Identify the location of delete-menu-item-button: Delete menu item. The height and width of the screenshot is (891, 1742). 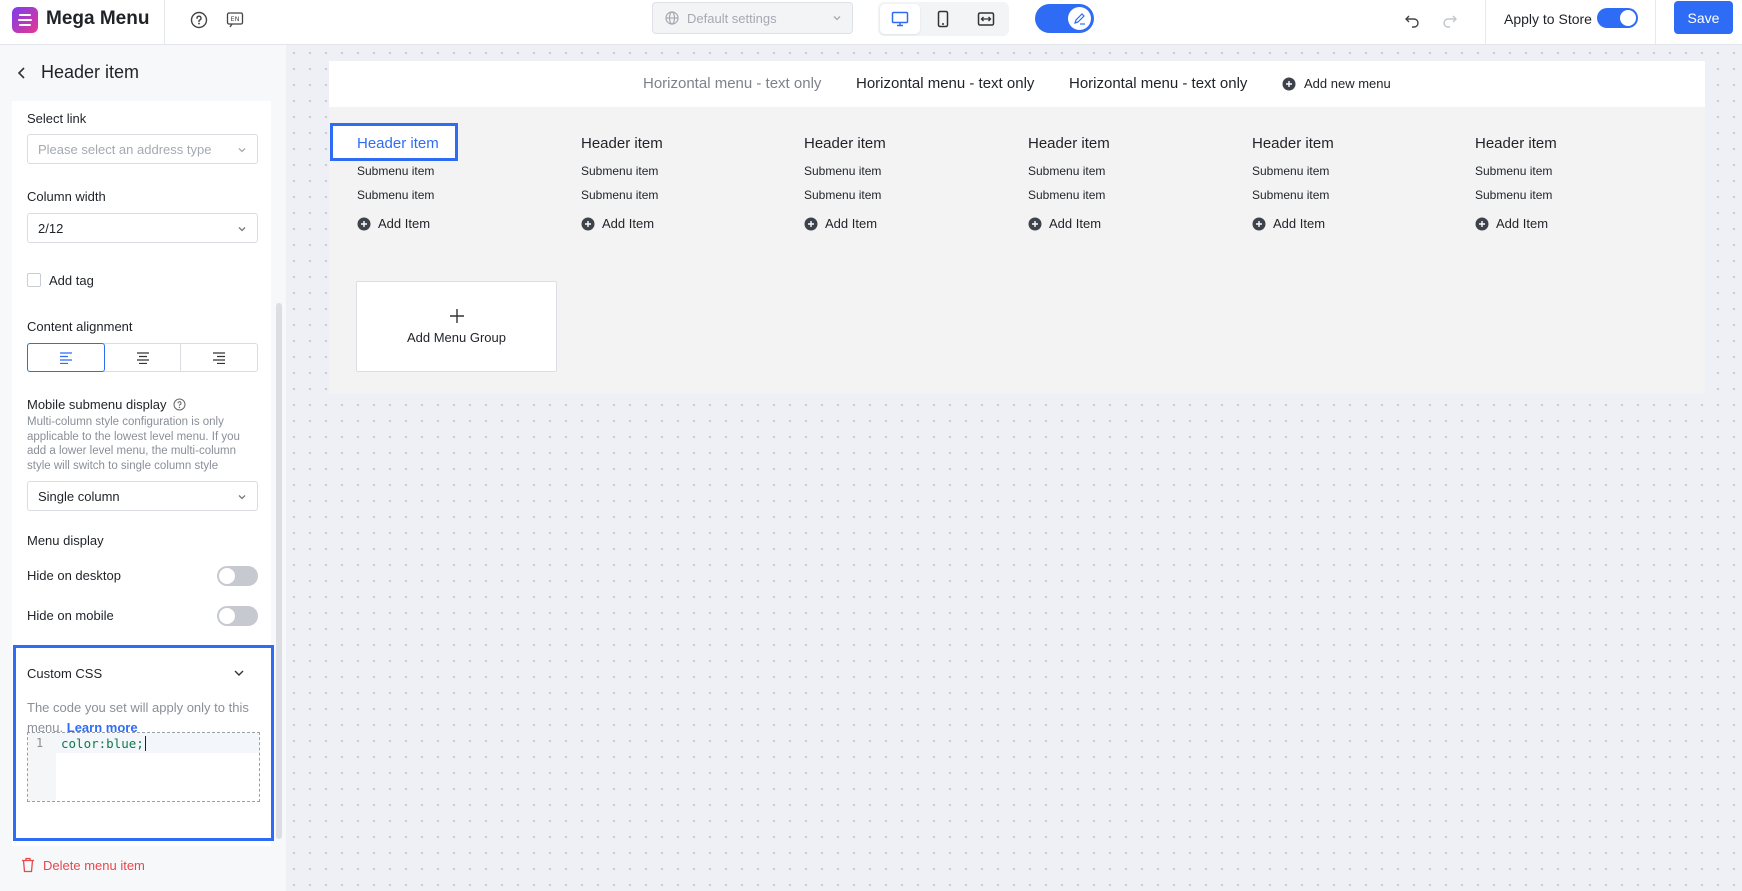
(83, 865).